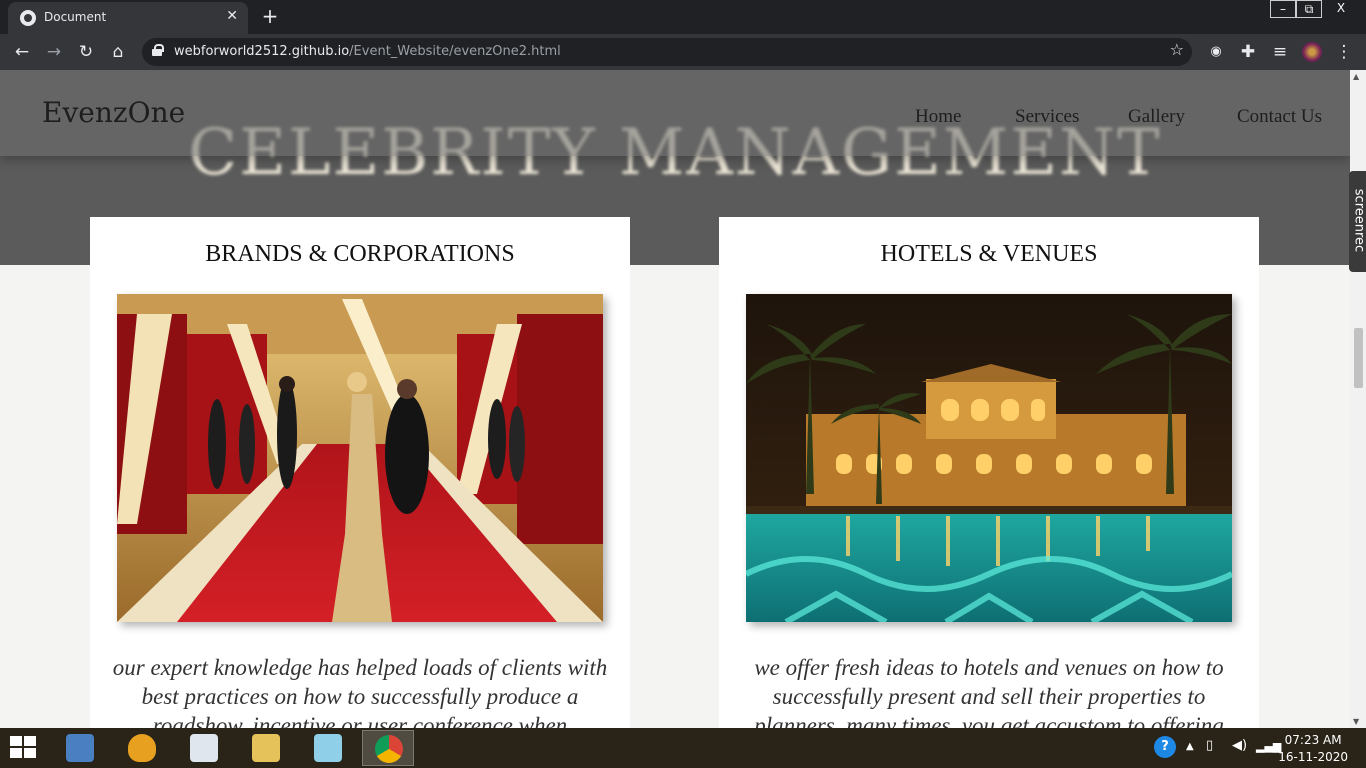 The image size is (1366, 768). I want to click on info-shield-icon, so click(142, 748).